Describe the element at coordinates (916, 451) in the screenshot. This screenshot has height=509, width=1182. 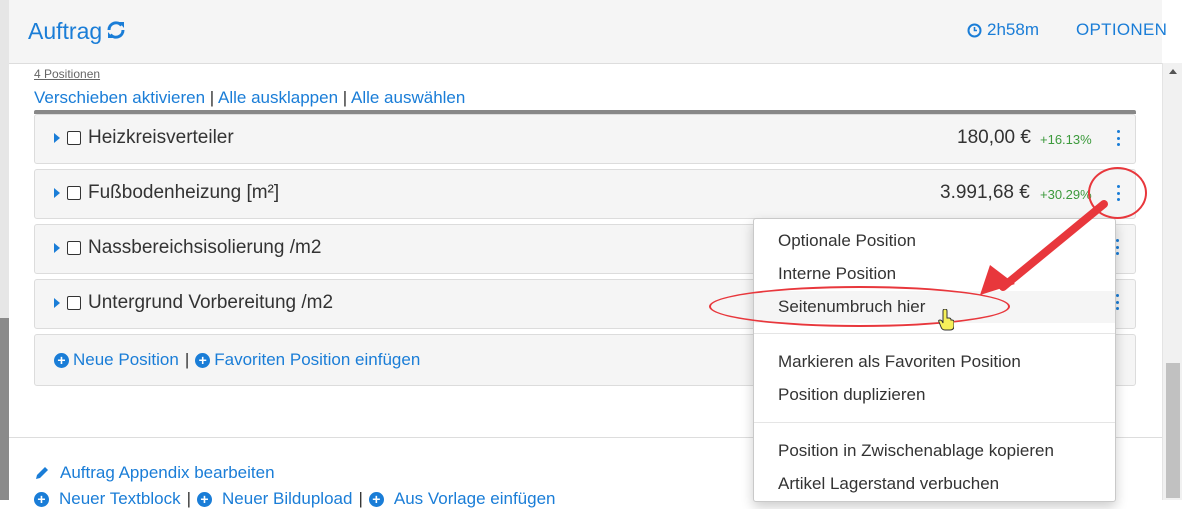
I see `menu-item-copy-clipboard: Position in Zwischenablage kopieren` at that location.